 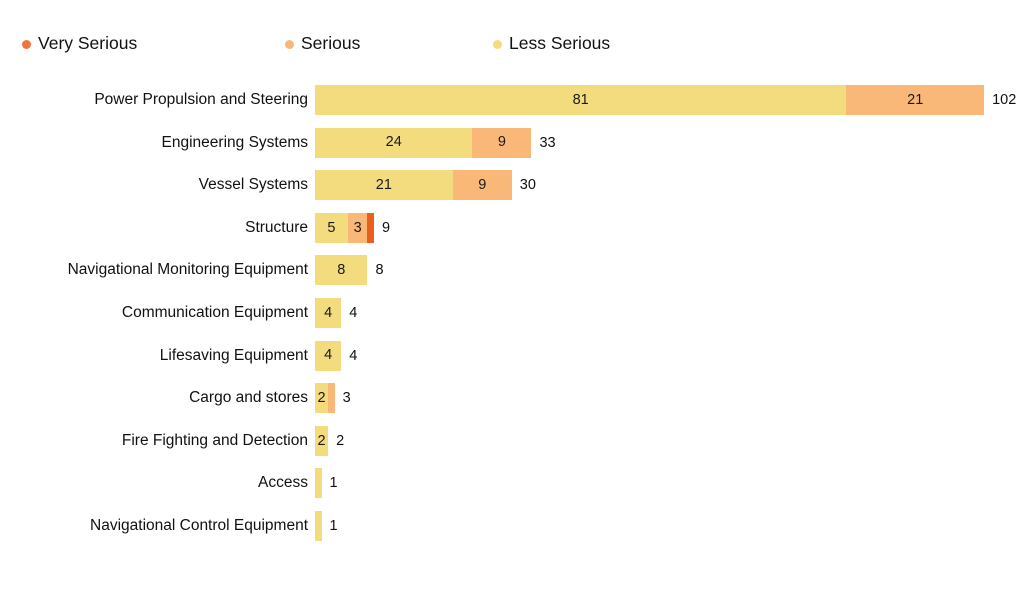 I want to click on bar-total-label: 3, so click(x=346, y=398).